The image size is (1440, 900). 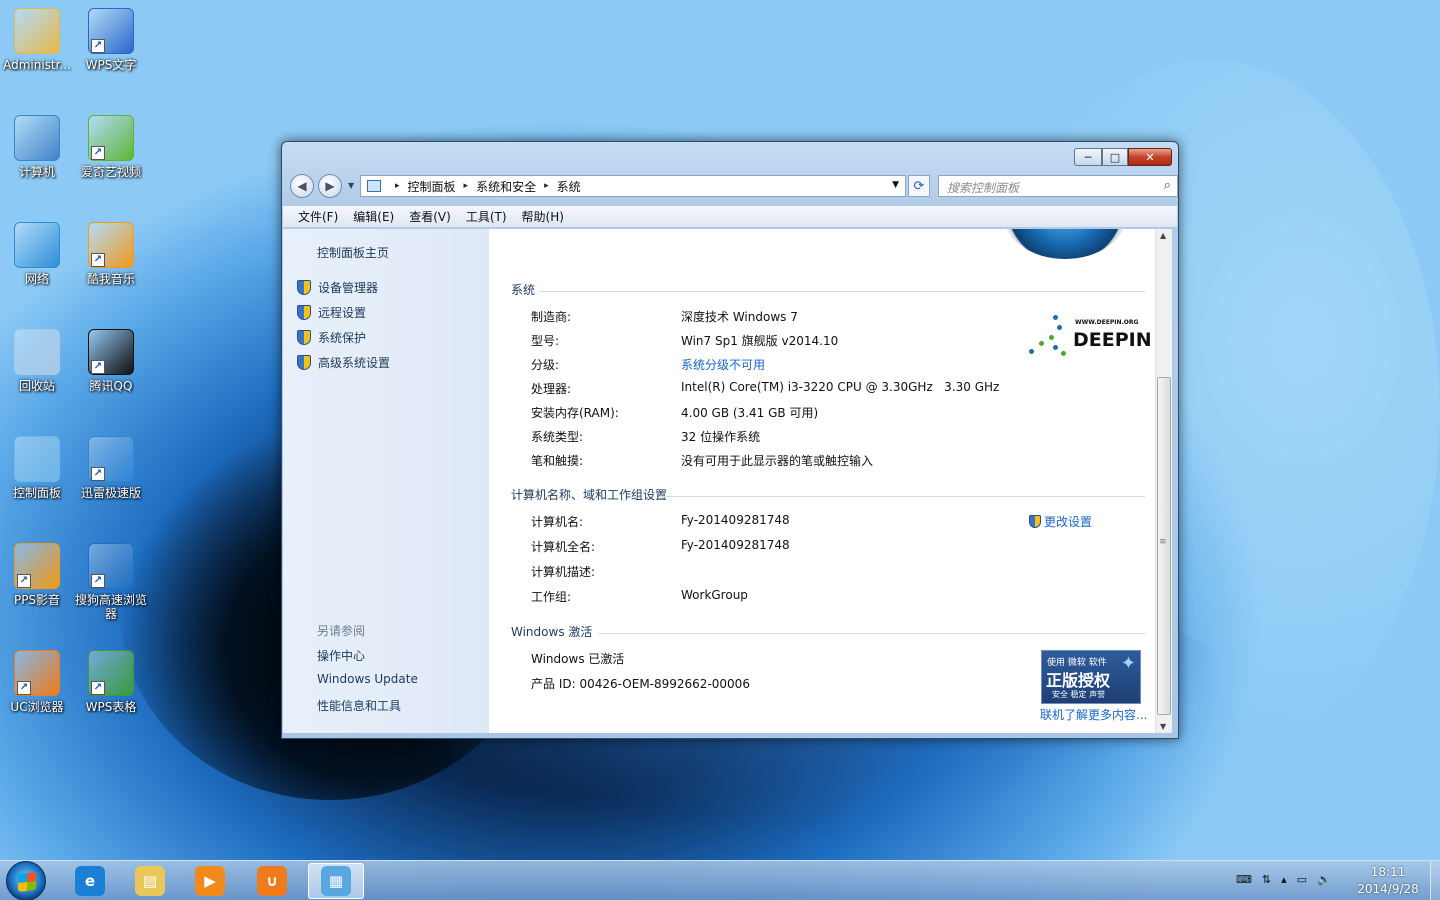 What do you see at coordinates (1388, 872) in the screenshot?
I see `clock-time: 18:11` at bounding box center [1388, 872].